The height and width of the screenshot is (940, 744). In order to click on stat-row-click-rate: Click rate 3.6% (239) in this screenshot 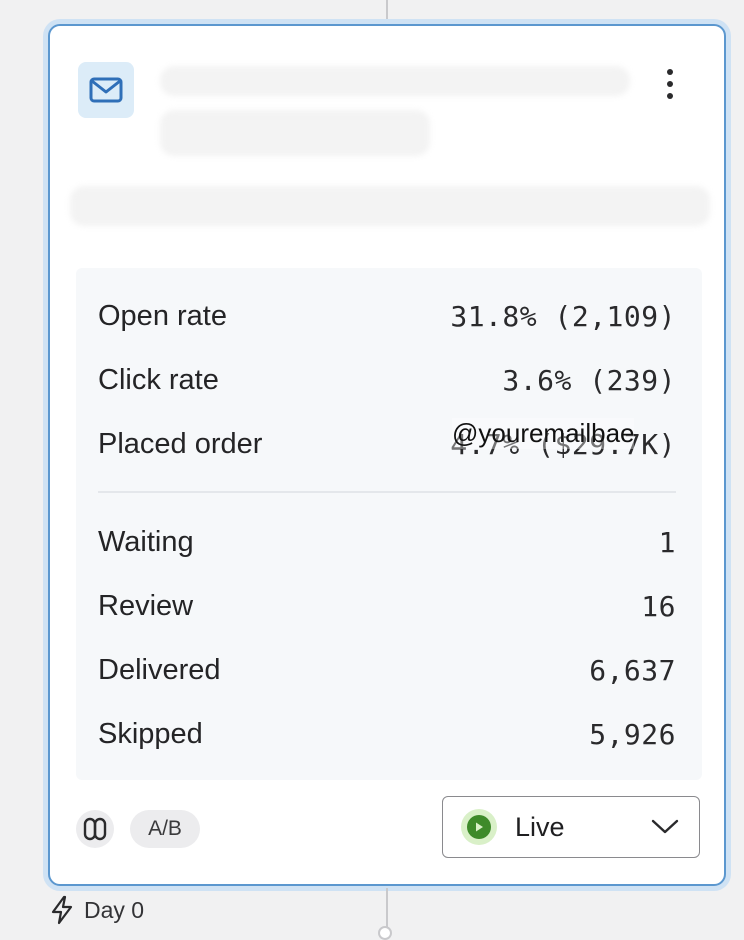, I will do `click(387, 380)`.